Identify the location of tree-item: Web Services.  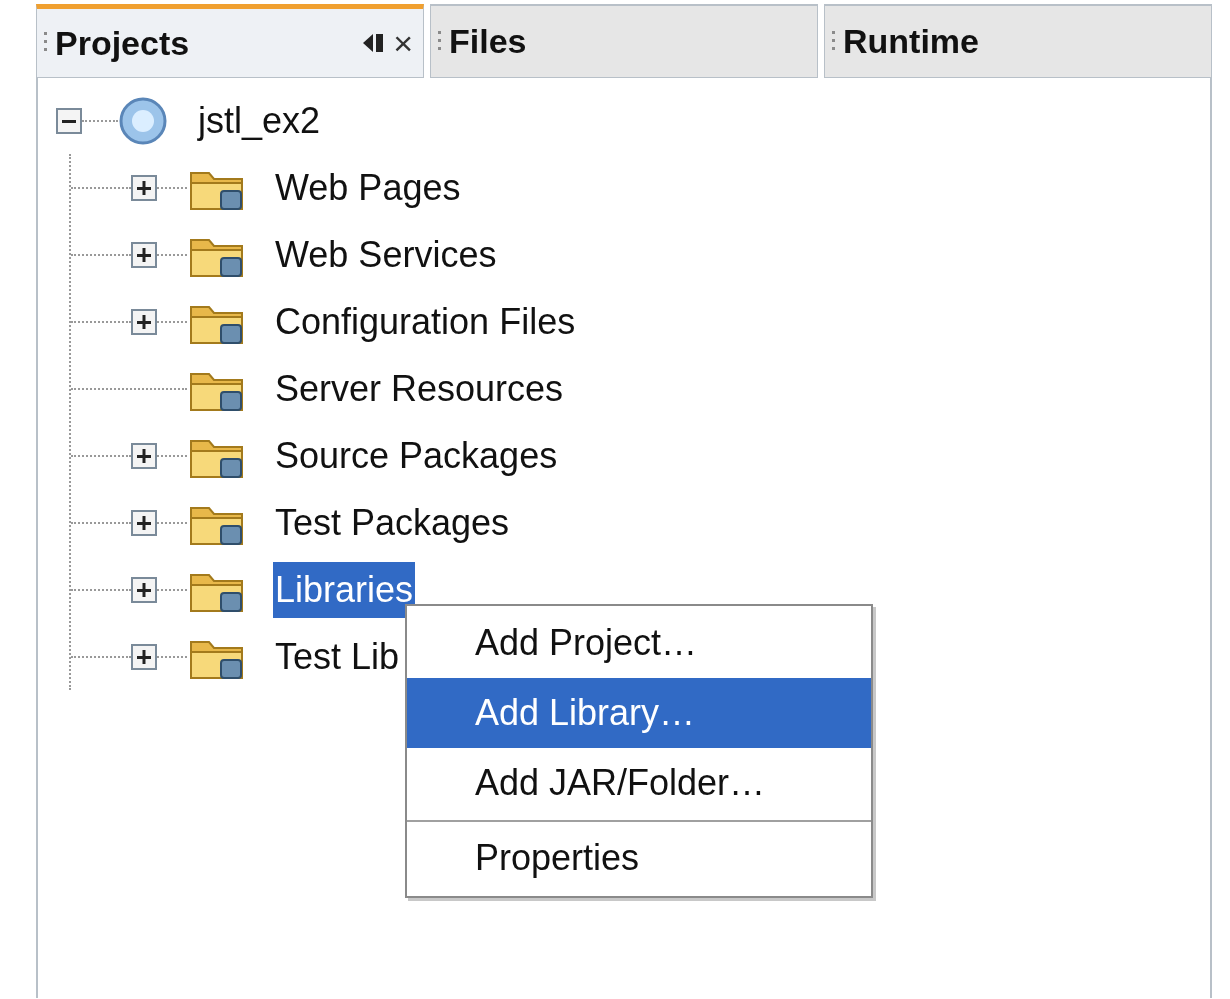
(386, 254).